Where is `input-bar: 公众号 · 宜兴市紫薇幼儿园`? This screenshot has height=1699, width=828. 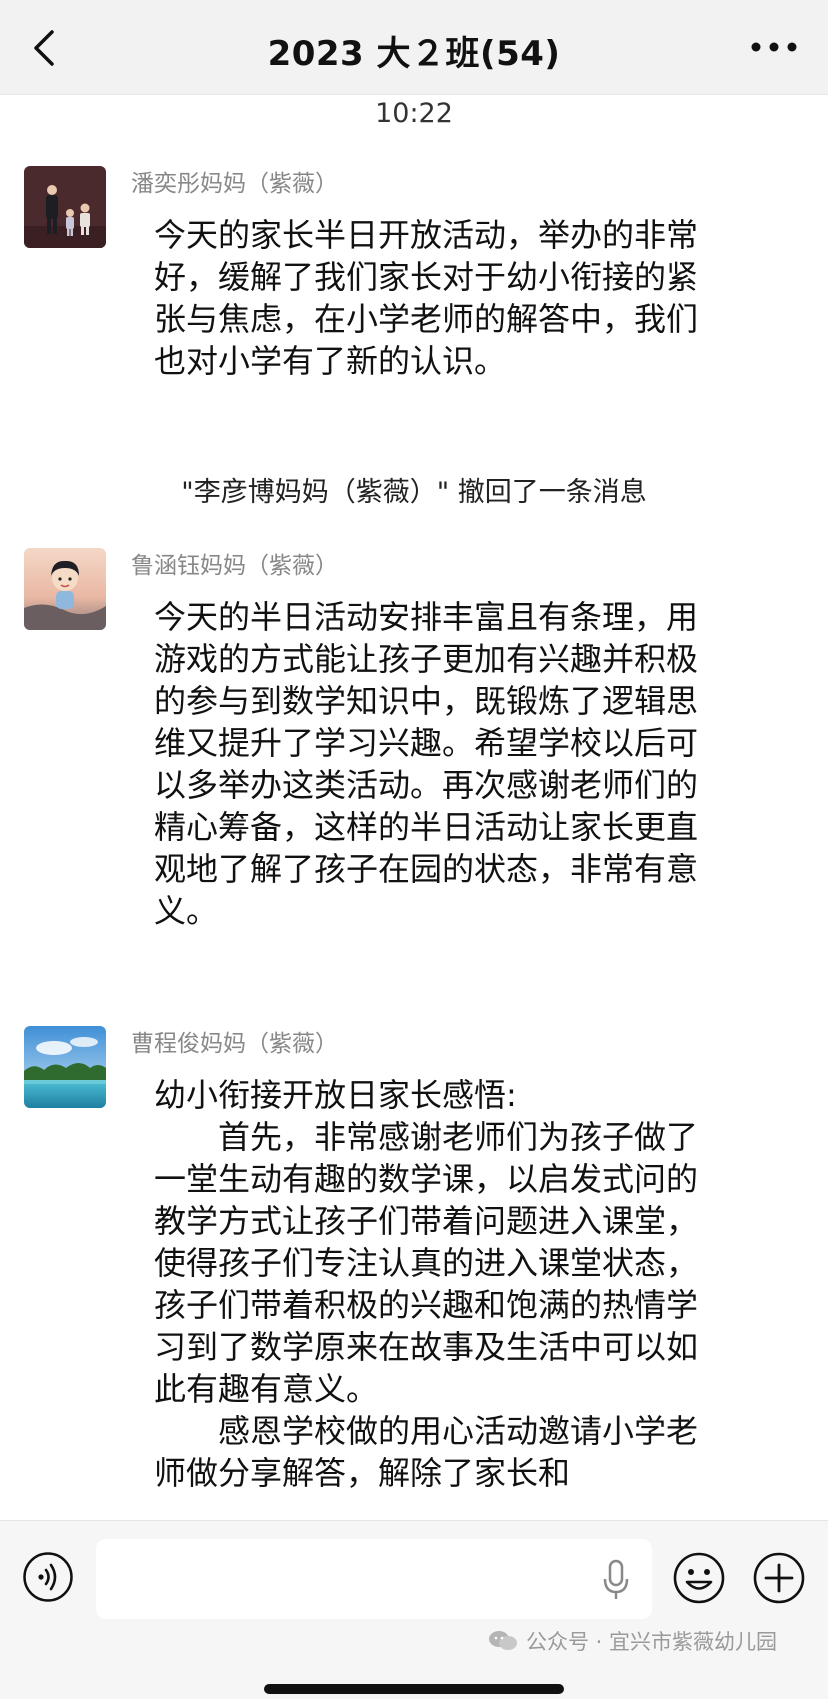 input-bar: 公众号 · 宜兴市紫薇幼儿园 is located at coordinates (414, 1609).